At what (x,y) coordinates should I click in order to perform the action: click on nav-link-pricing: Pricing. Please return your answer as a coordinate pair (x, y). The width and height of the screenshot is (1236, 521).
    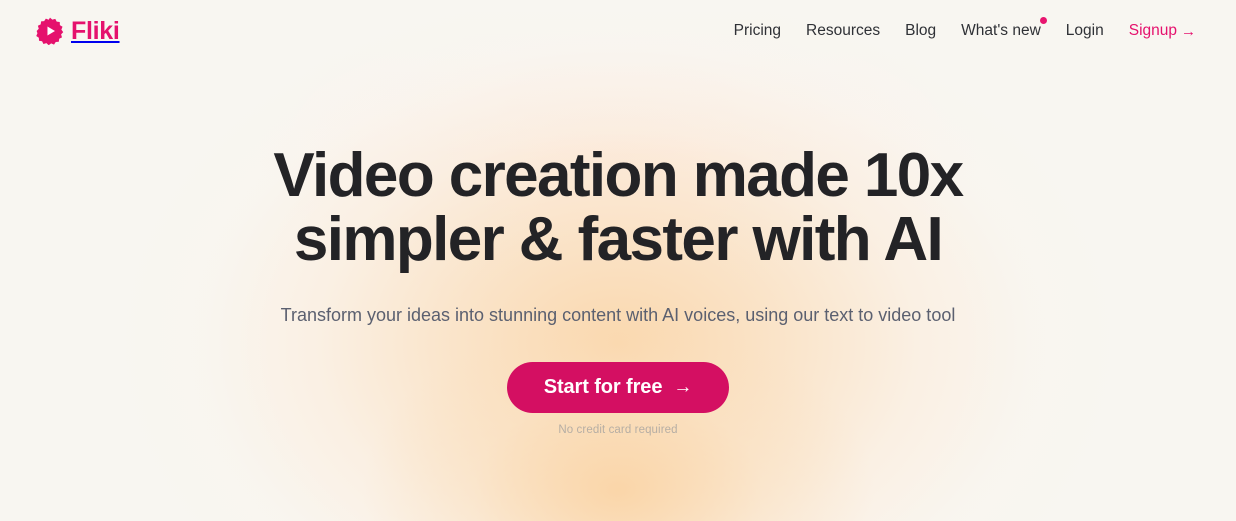
    Looking at the image, I should click on (757, 31).